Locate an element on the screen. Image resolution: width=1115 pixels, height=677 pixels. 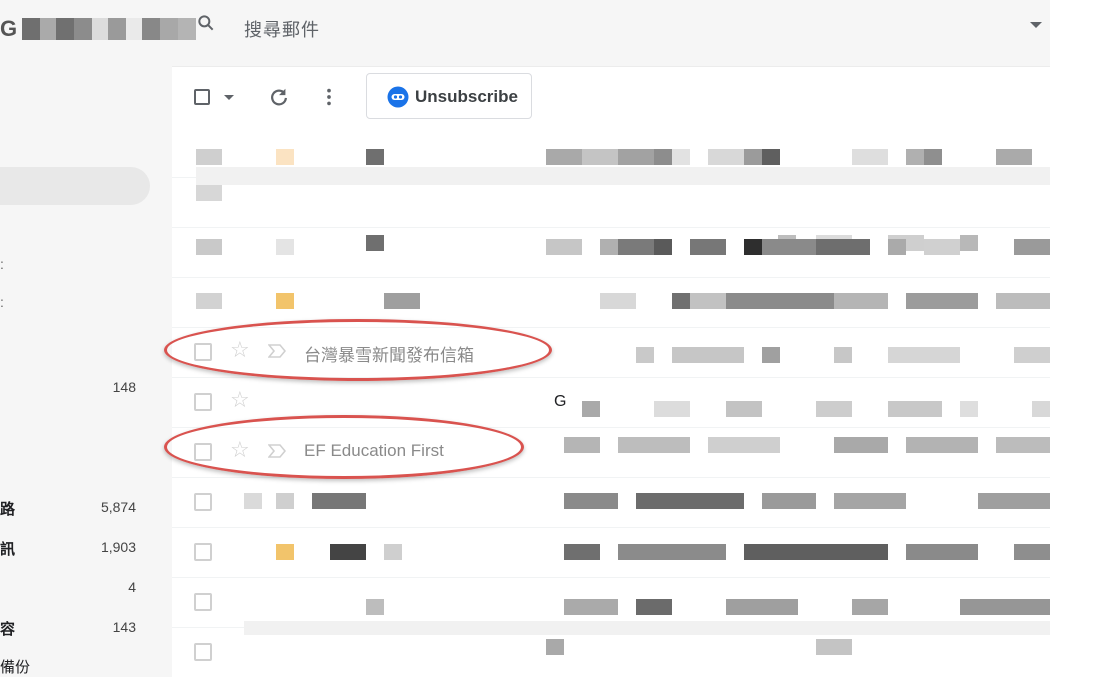
sidebar-item: 訊 1,903 is located at coordinates (70, 549).